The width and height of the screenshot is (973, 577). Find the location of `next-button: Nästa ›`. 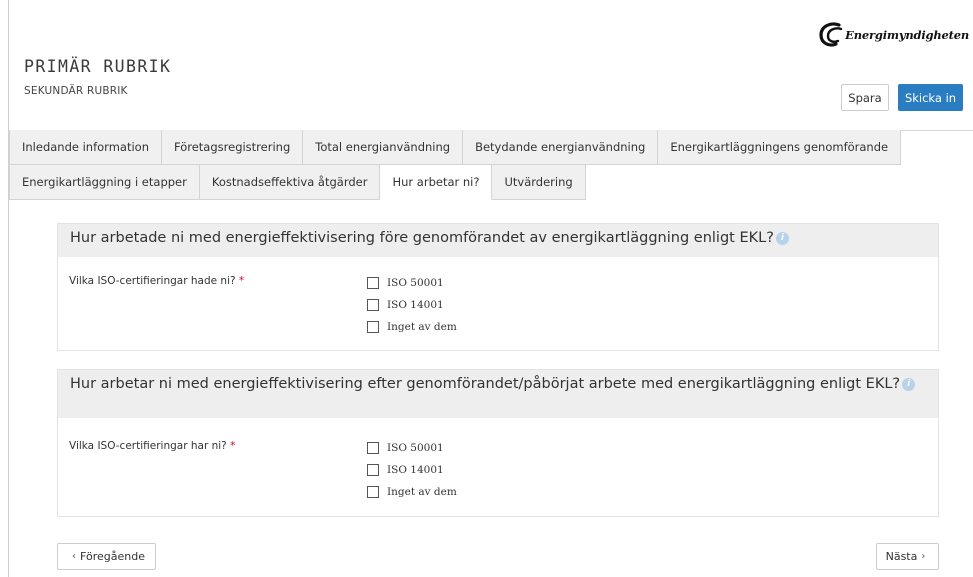

next-button: Nästa › is located at coordinates (907, 556).